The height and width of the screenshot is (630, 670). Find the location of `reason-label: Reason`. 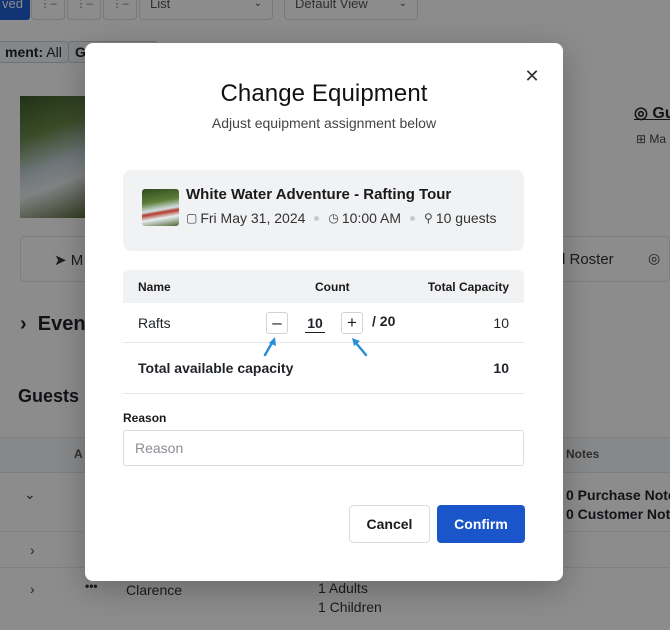

reason-label: Reason is located at coordinates (145, 418).